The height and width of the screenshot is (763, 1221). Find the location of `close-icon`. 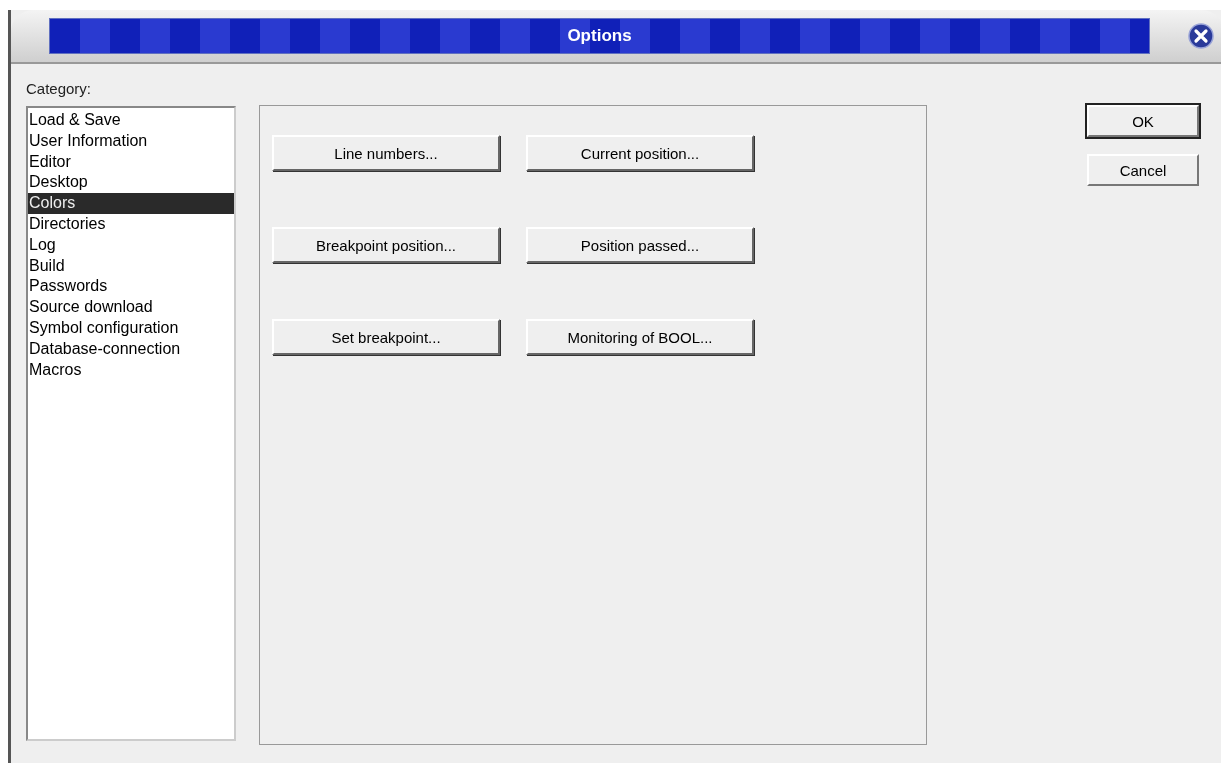

close-icon is located at coordinates (1201, 36).